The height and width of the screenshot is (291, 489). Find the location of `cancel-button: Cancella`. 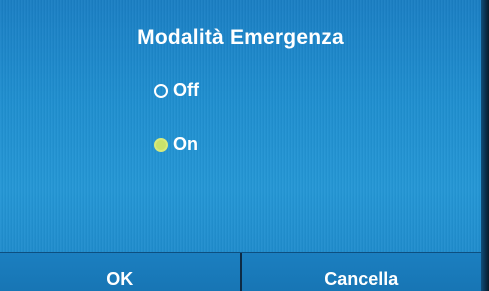

cancel-button: Cancella is located at coordinates (362, 272).